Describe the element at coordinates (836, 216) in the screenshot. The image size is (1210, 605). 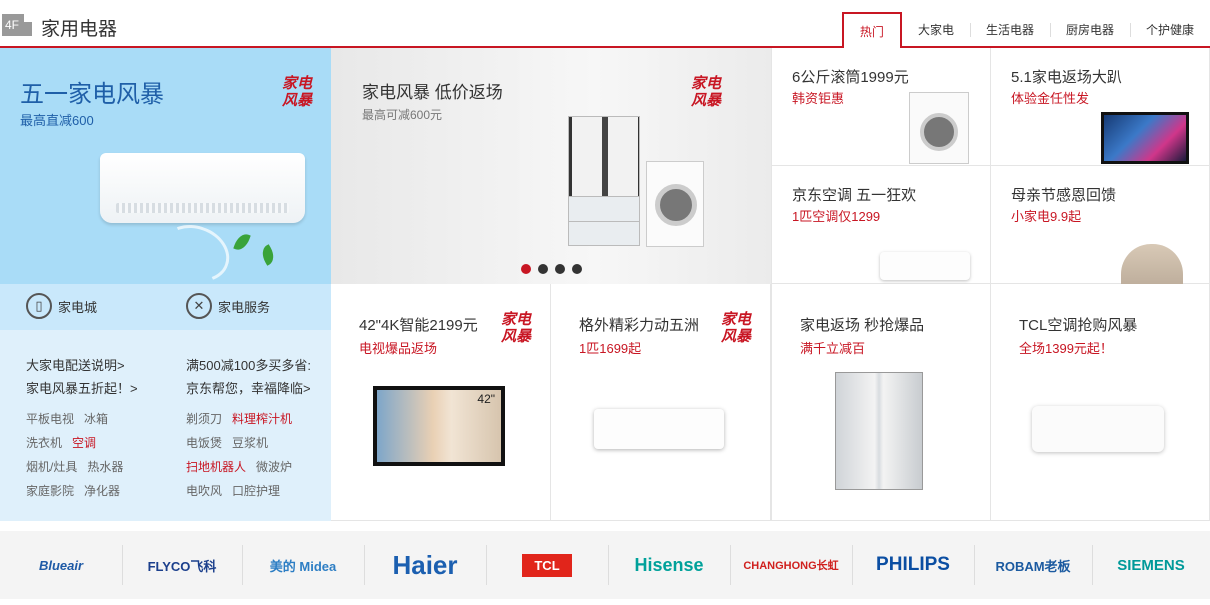
I see `cell-subtitle: 1匹空调仅1299` at that location.